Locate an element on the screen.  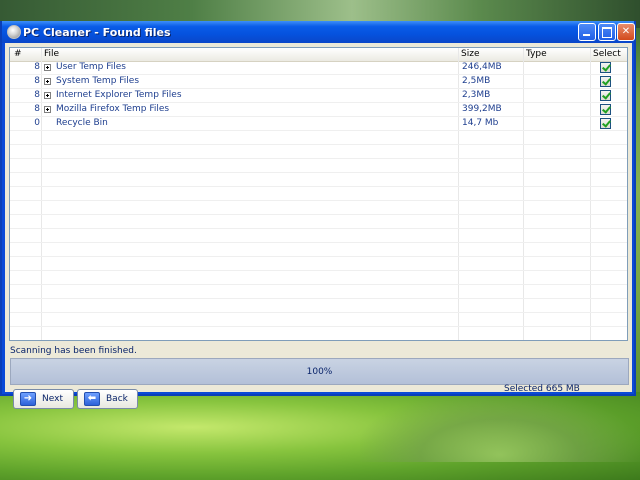
close-icon: ✕ is located at coordinates (626, 31).